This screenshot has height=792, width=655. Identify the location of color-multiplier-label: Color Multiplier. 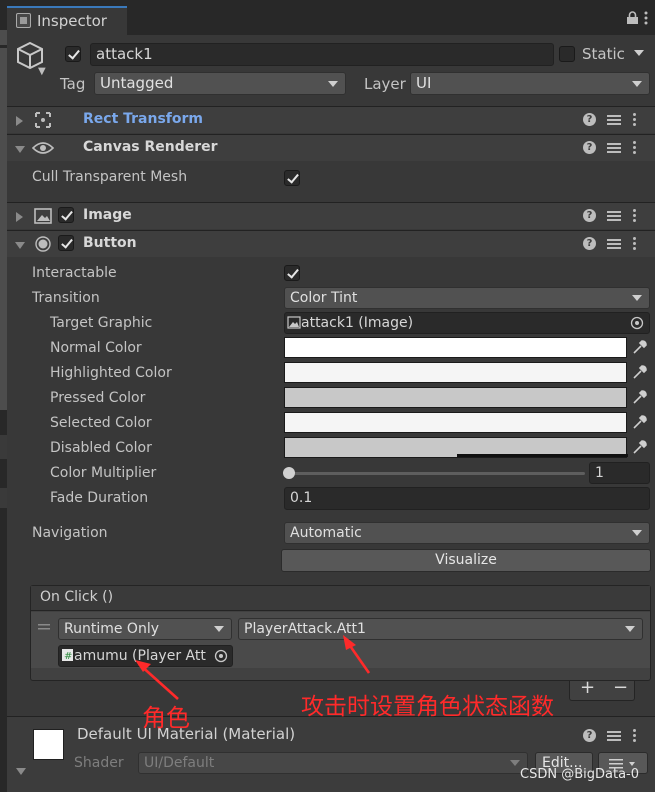
(103, 473).